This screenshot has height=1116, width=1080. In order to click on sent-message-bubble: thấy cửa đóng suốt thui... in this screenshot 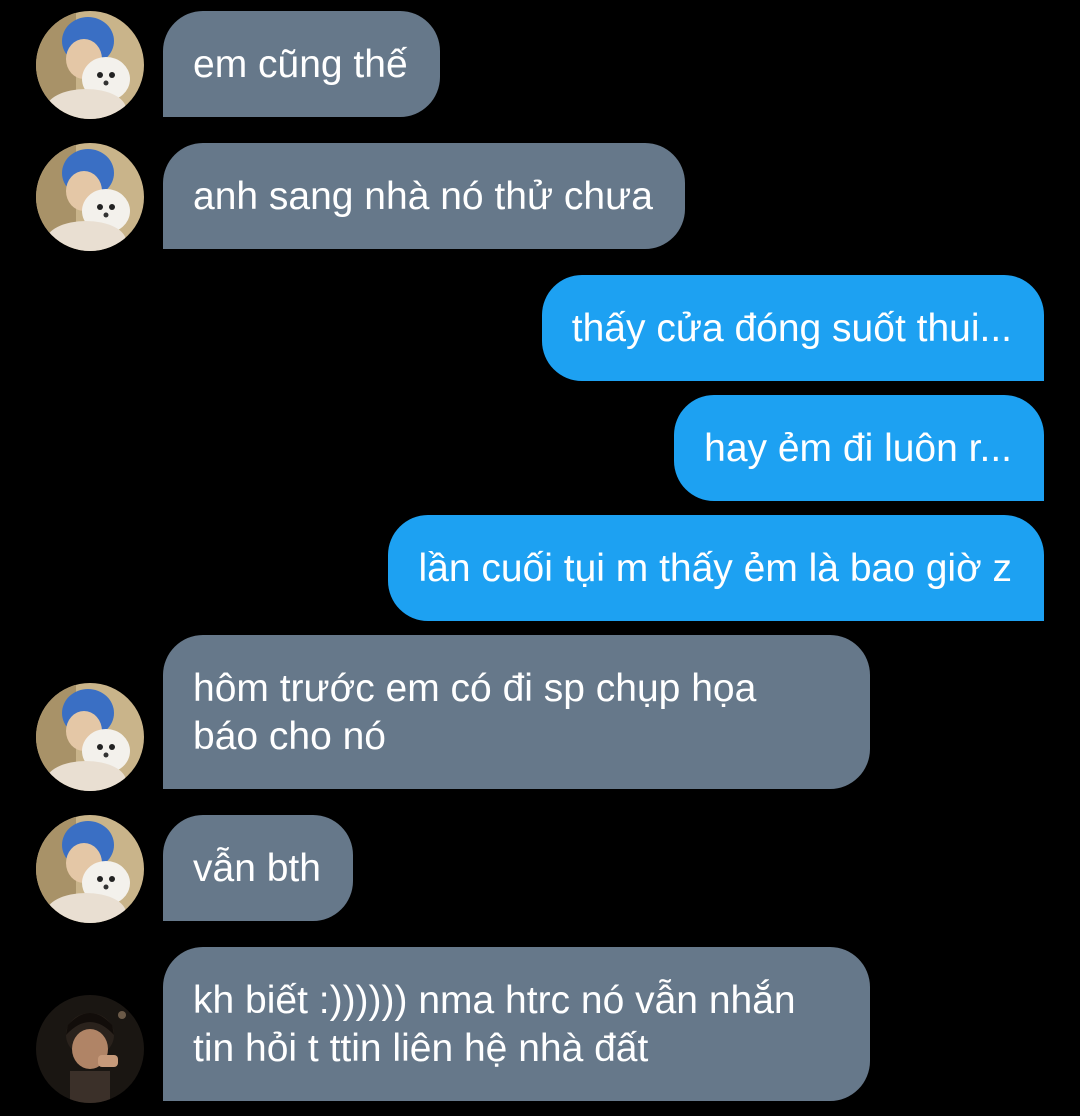, I will do `click(792, 328)`.